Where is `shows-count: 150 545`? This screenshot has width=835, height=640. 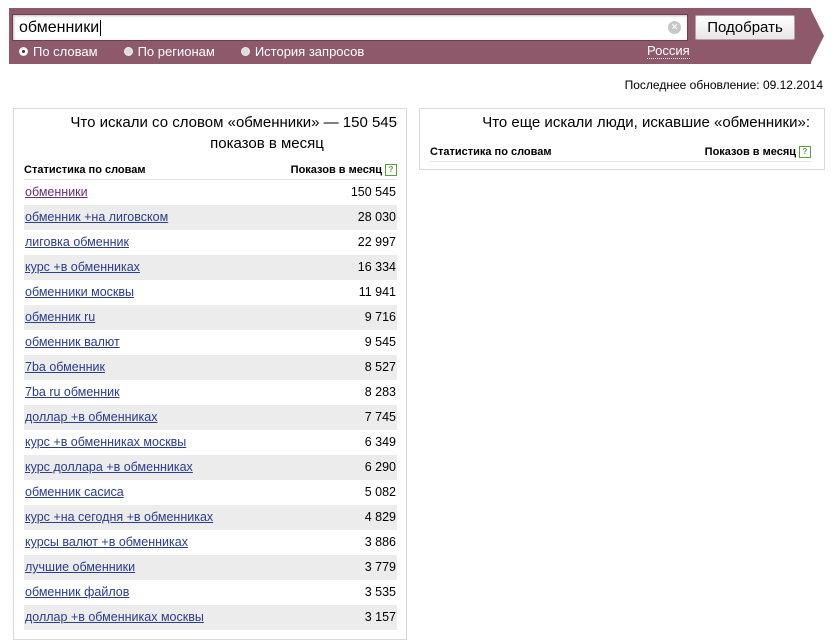
shows-count: 150 545 is located at coordinates (373, 192).